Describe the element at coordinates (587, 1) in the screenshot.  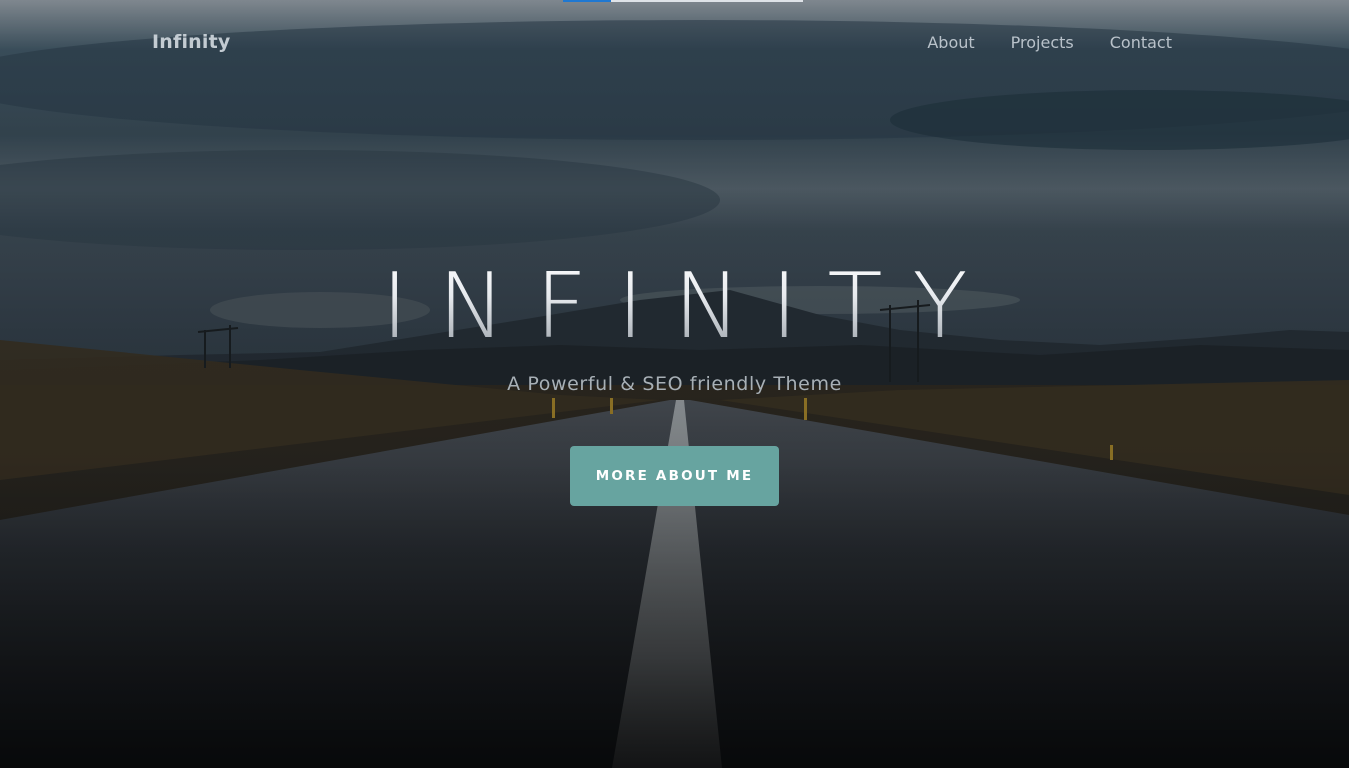
I see `scroll-progress-fill` at that location.